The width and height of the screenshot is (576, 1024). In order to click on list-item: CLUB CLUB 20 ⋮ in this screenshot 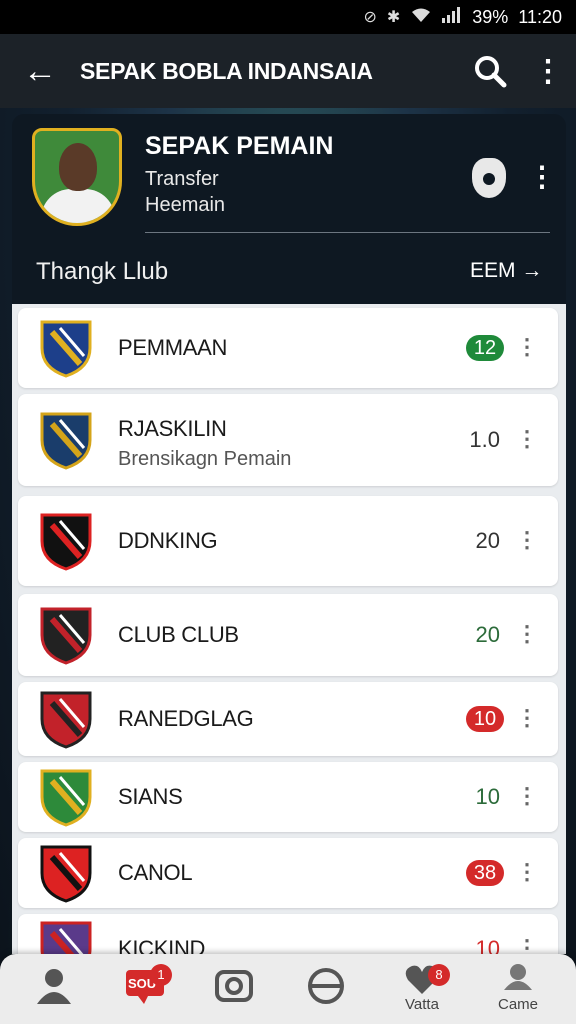, I will do `click(288, 635)`.